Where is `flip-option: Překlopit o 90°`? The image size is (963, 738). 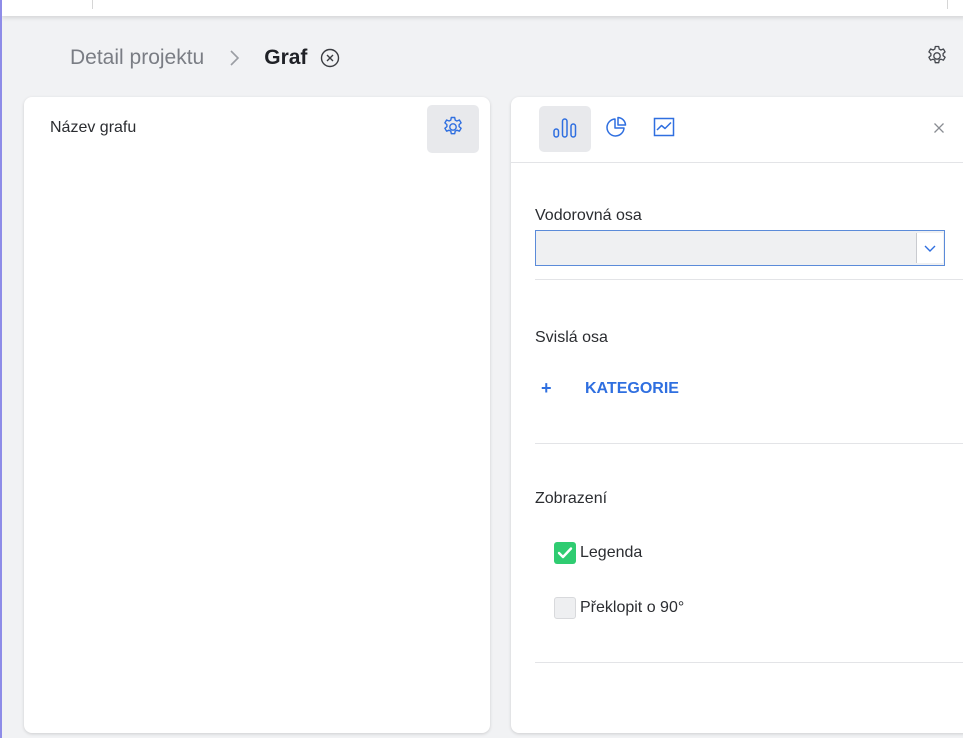 flip-option: Překlopit o 90° is located at coordinates (619, 608).